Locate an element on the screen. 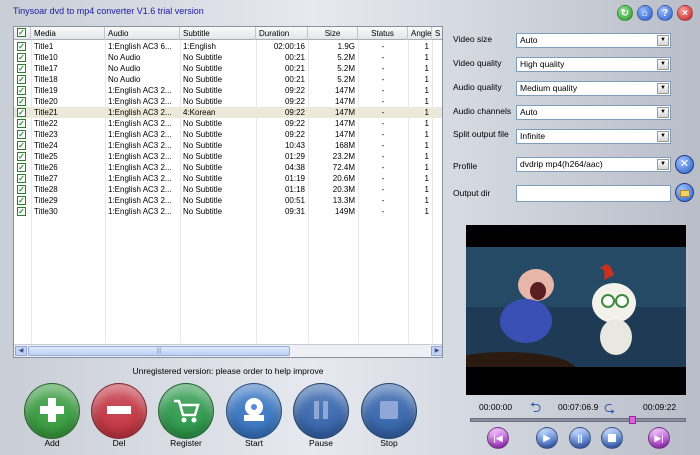 Image resolution: width=700 pixels, height=455 pixels. home-icon: ⌂ is located at coordinates (645, 13).